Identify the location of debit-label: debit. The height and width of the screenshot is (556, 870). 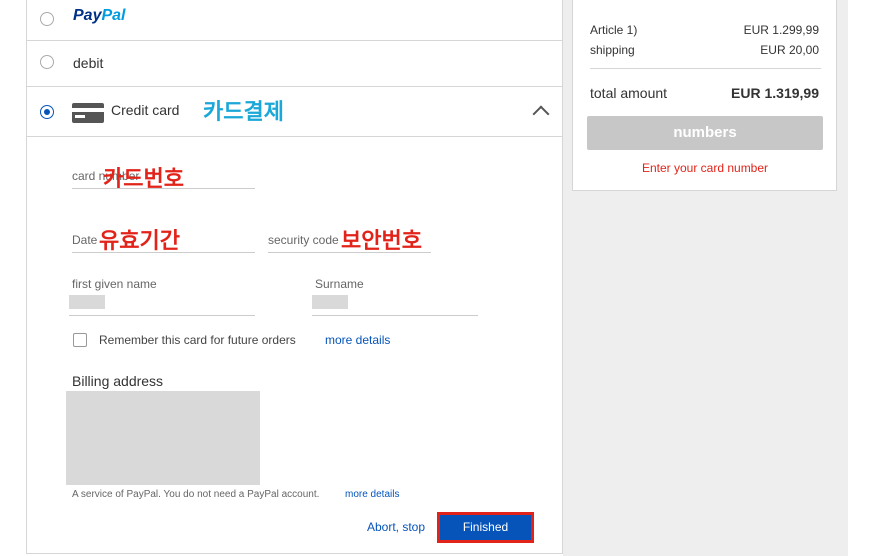
(88, 63).